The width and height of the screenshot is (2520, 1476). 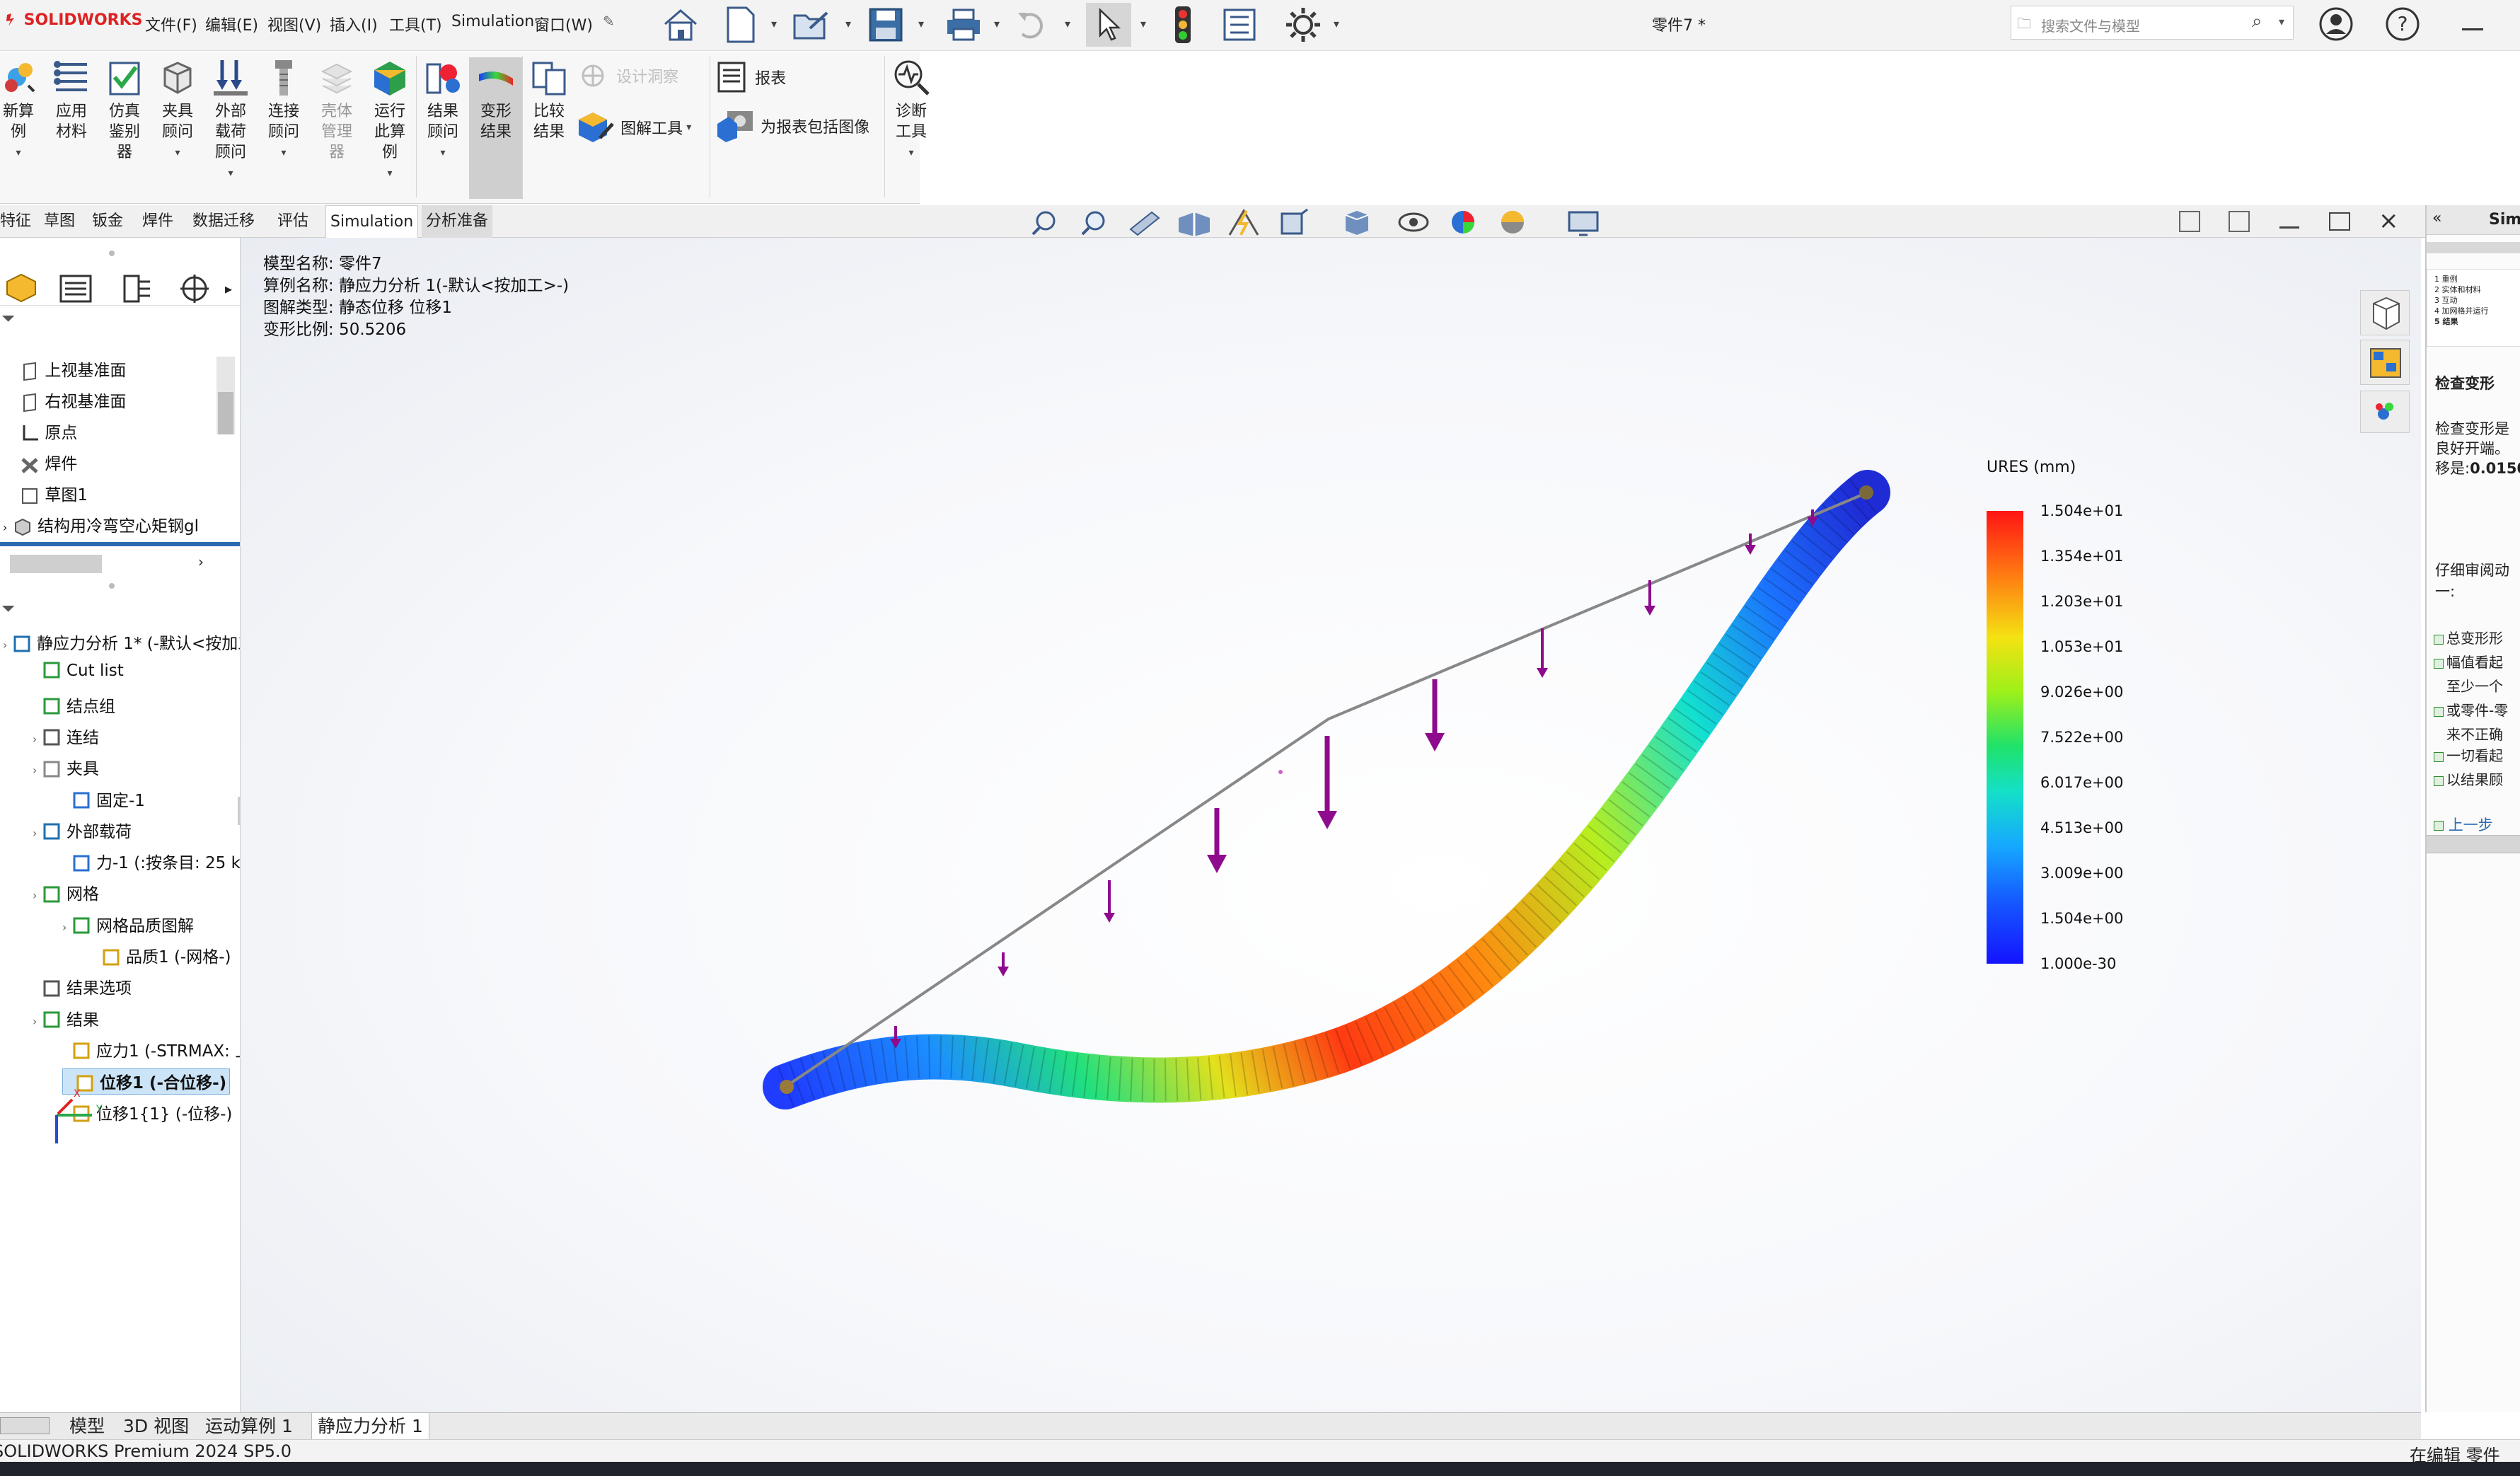 I want to click on checklist-item: 以结果顾, so click(x=2469, y=778).